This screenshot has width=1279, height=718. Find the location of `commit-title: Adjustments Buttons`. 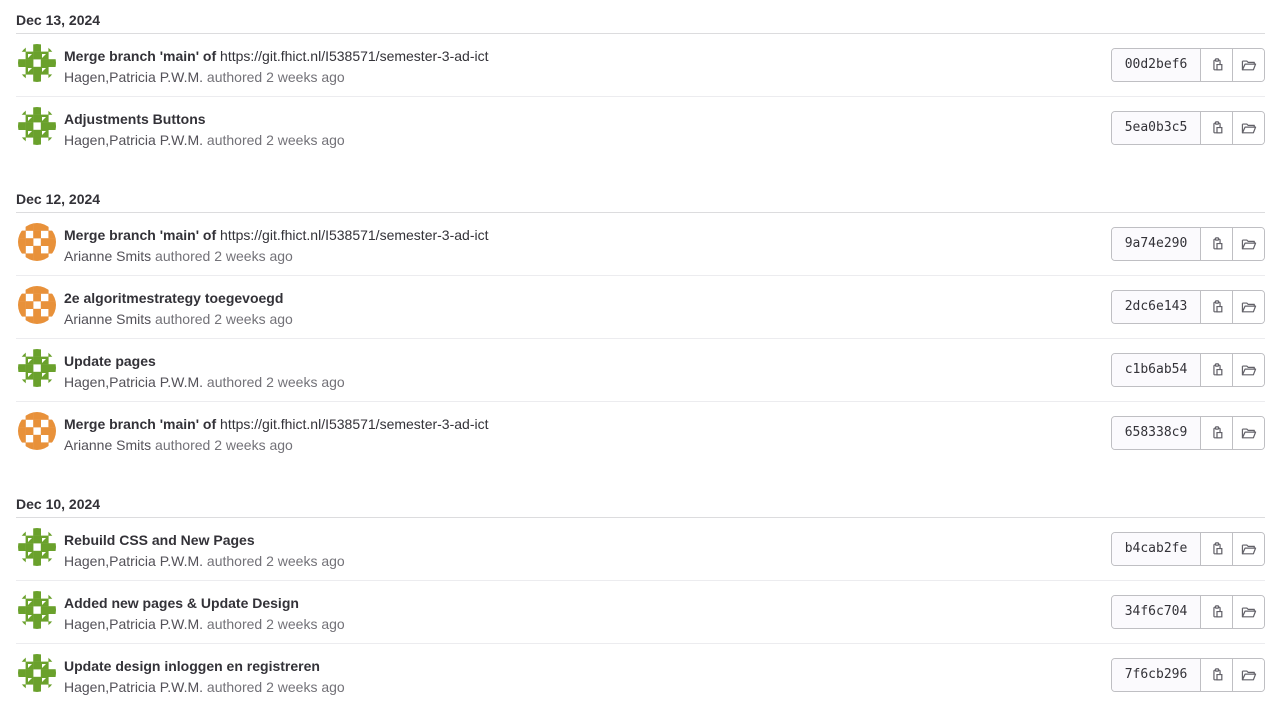

commit-title: Adjustments Buttons is located at coordinates (135, 119).